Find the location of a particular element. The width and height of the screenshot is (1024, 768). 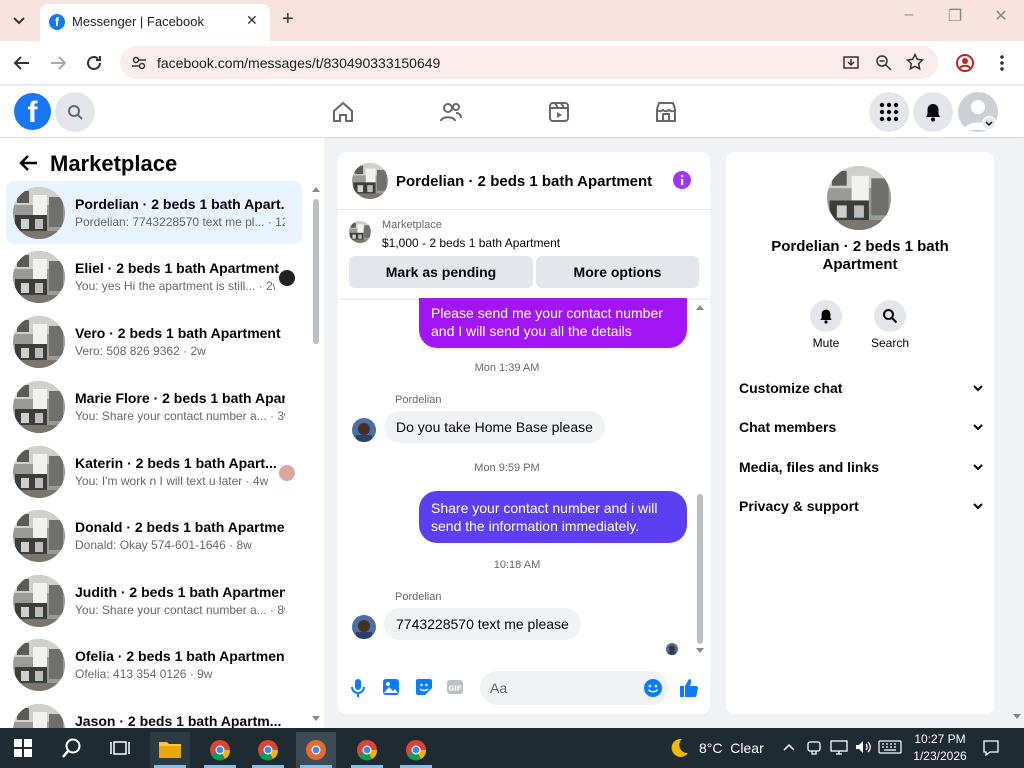

chat-list-scrollbar is located at coordinates (316, 456).